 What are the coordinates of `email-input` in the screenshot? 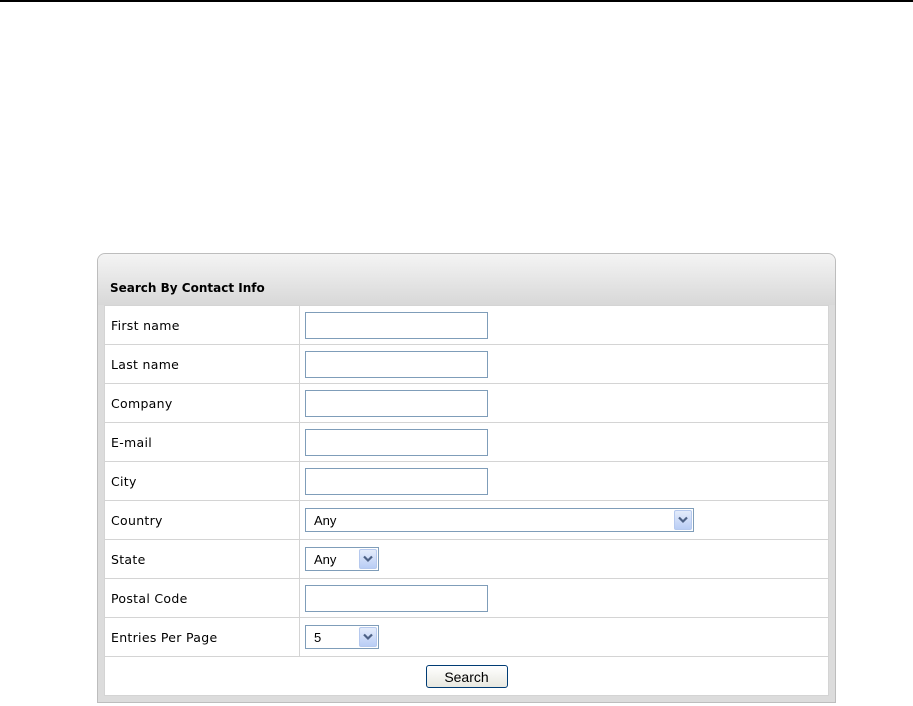 It's located at (396, 442).